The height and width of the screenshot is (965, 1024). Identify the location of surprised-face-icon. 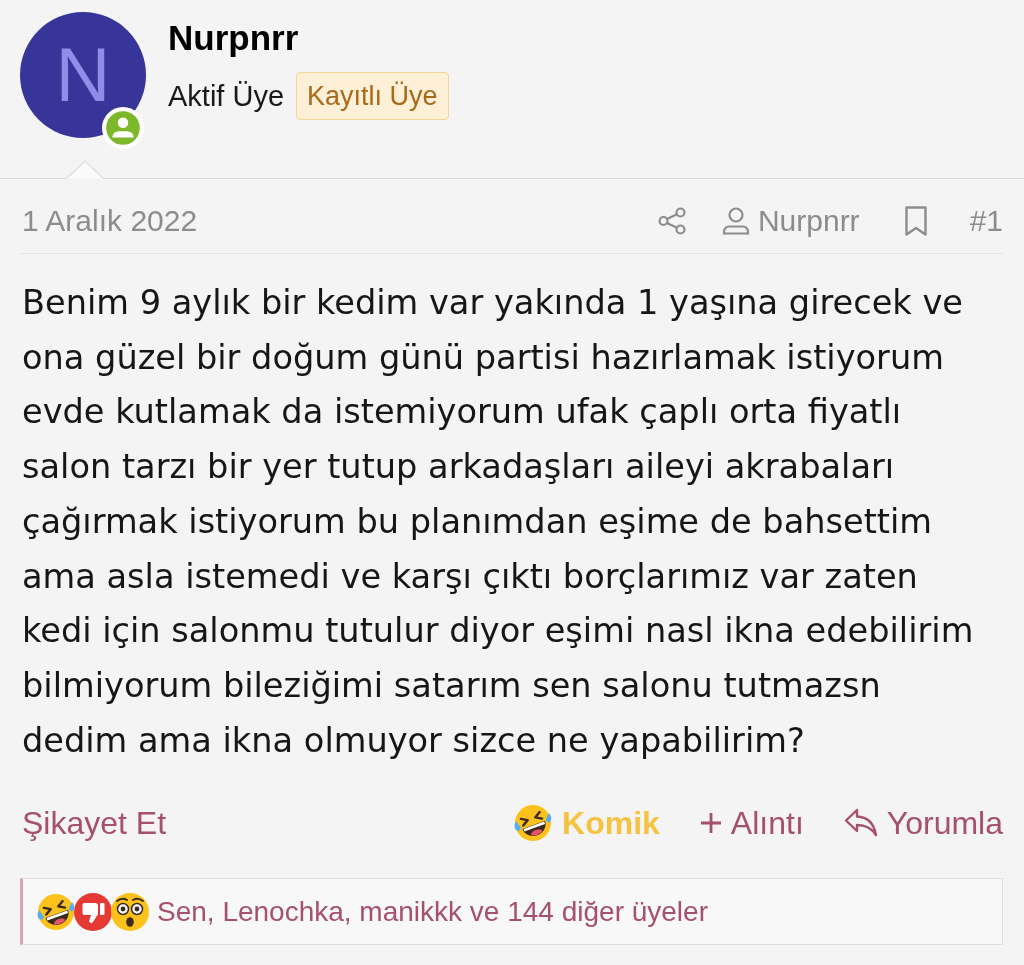
(130, 911).